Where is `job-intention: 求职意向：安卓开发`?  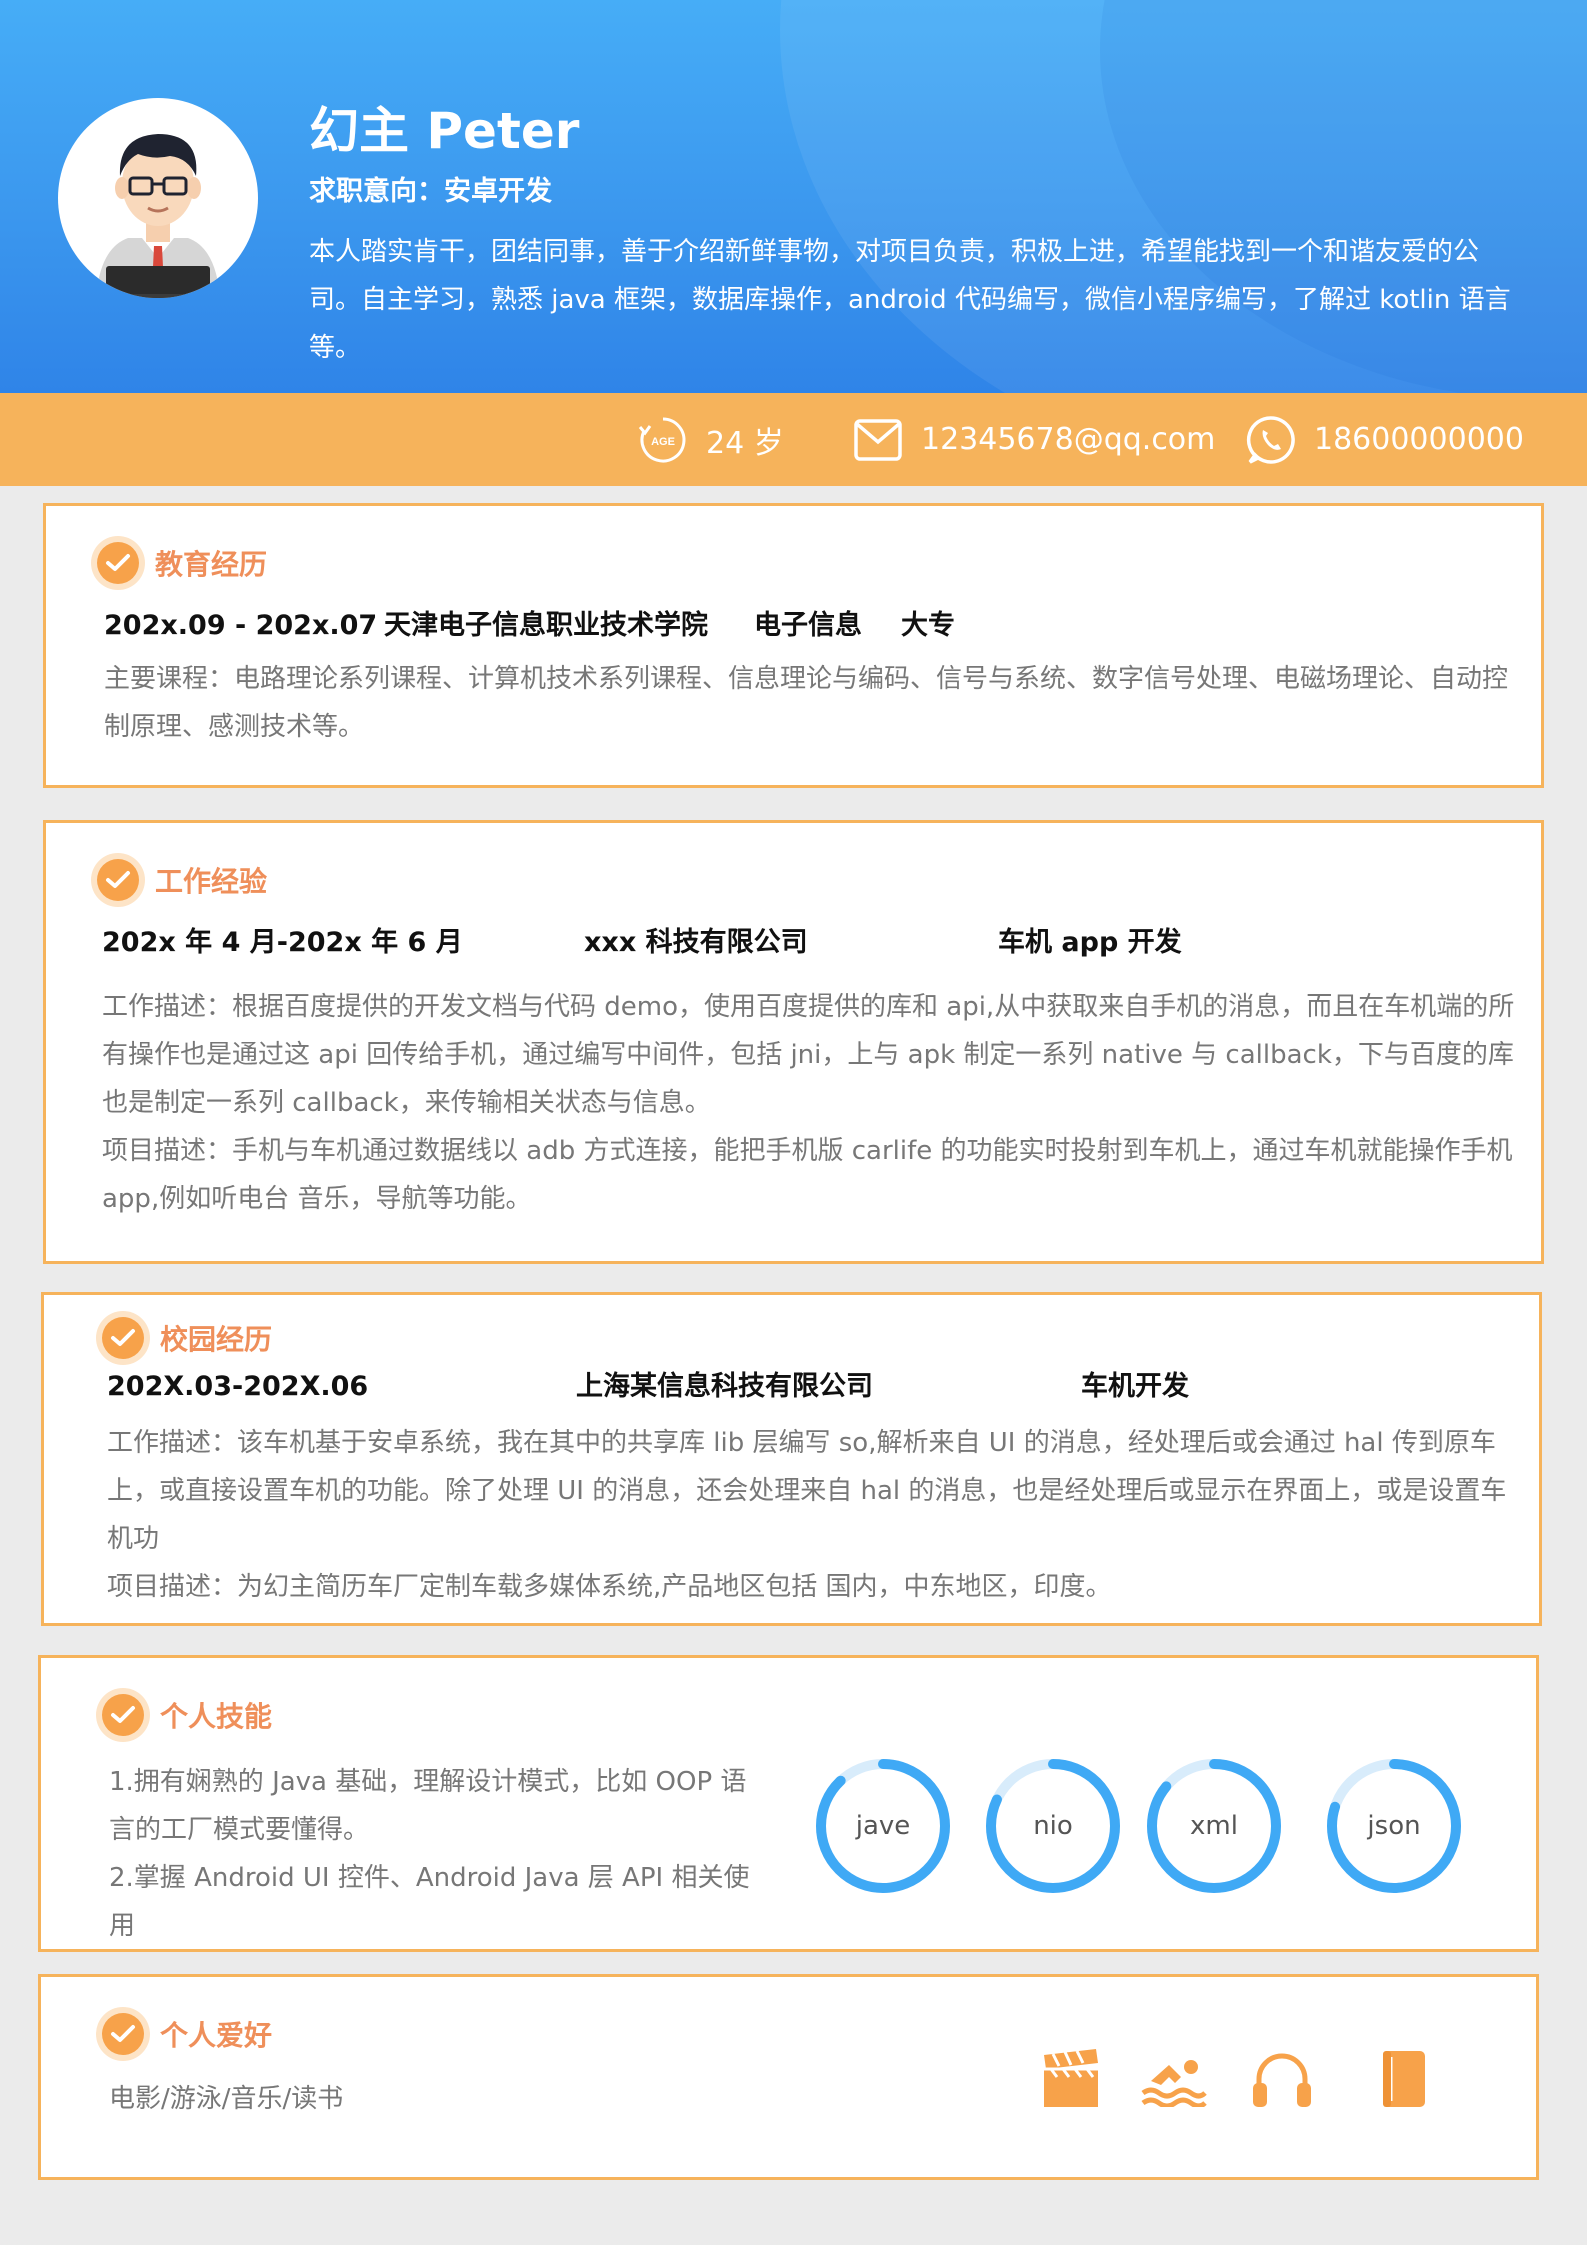 job-intention: 求职意向：安卓开发 is located at coordinates (430, 191).